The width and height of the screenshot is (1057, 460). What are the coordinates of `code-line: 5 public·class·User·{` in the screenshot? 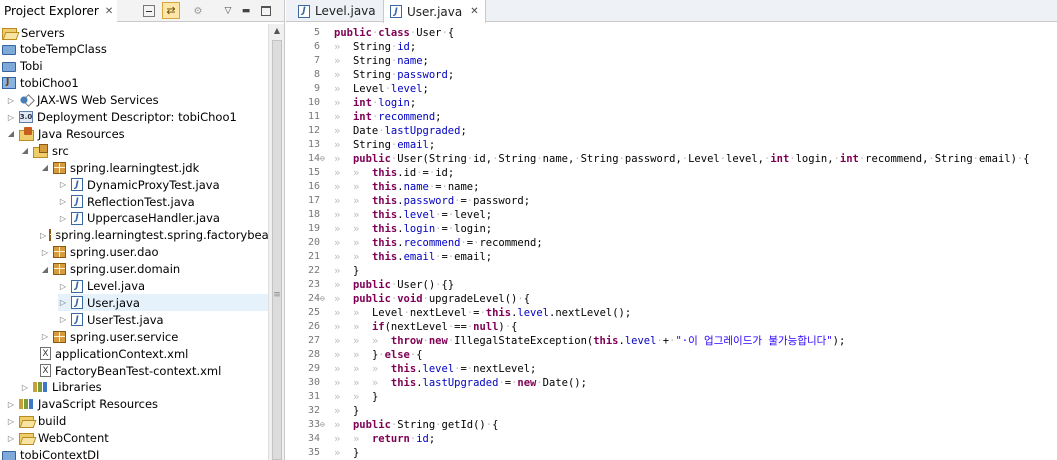 It's located at (671, 33).